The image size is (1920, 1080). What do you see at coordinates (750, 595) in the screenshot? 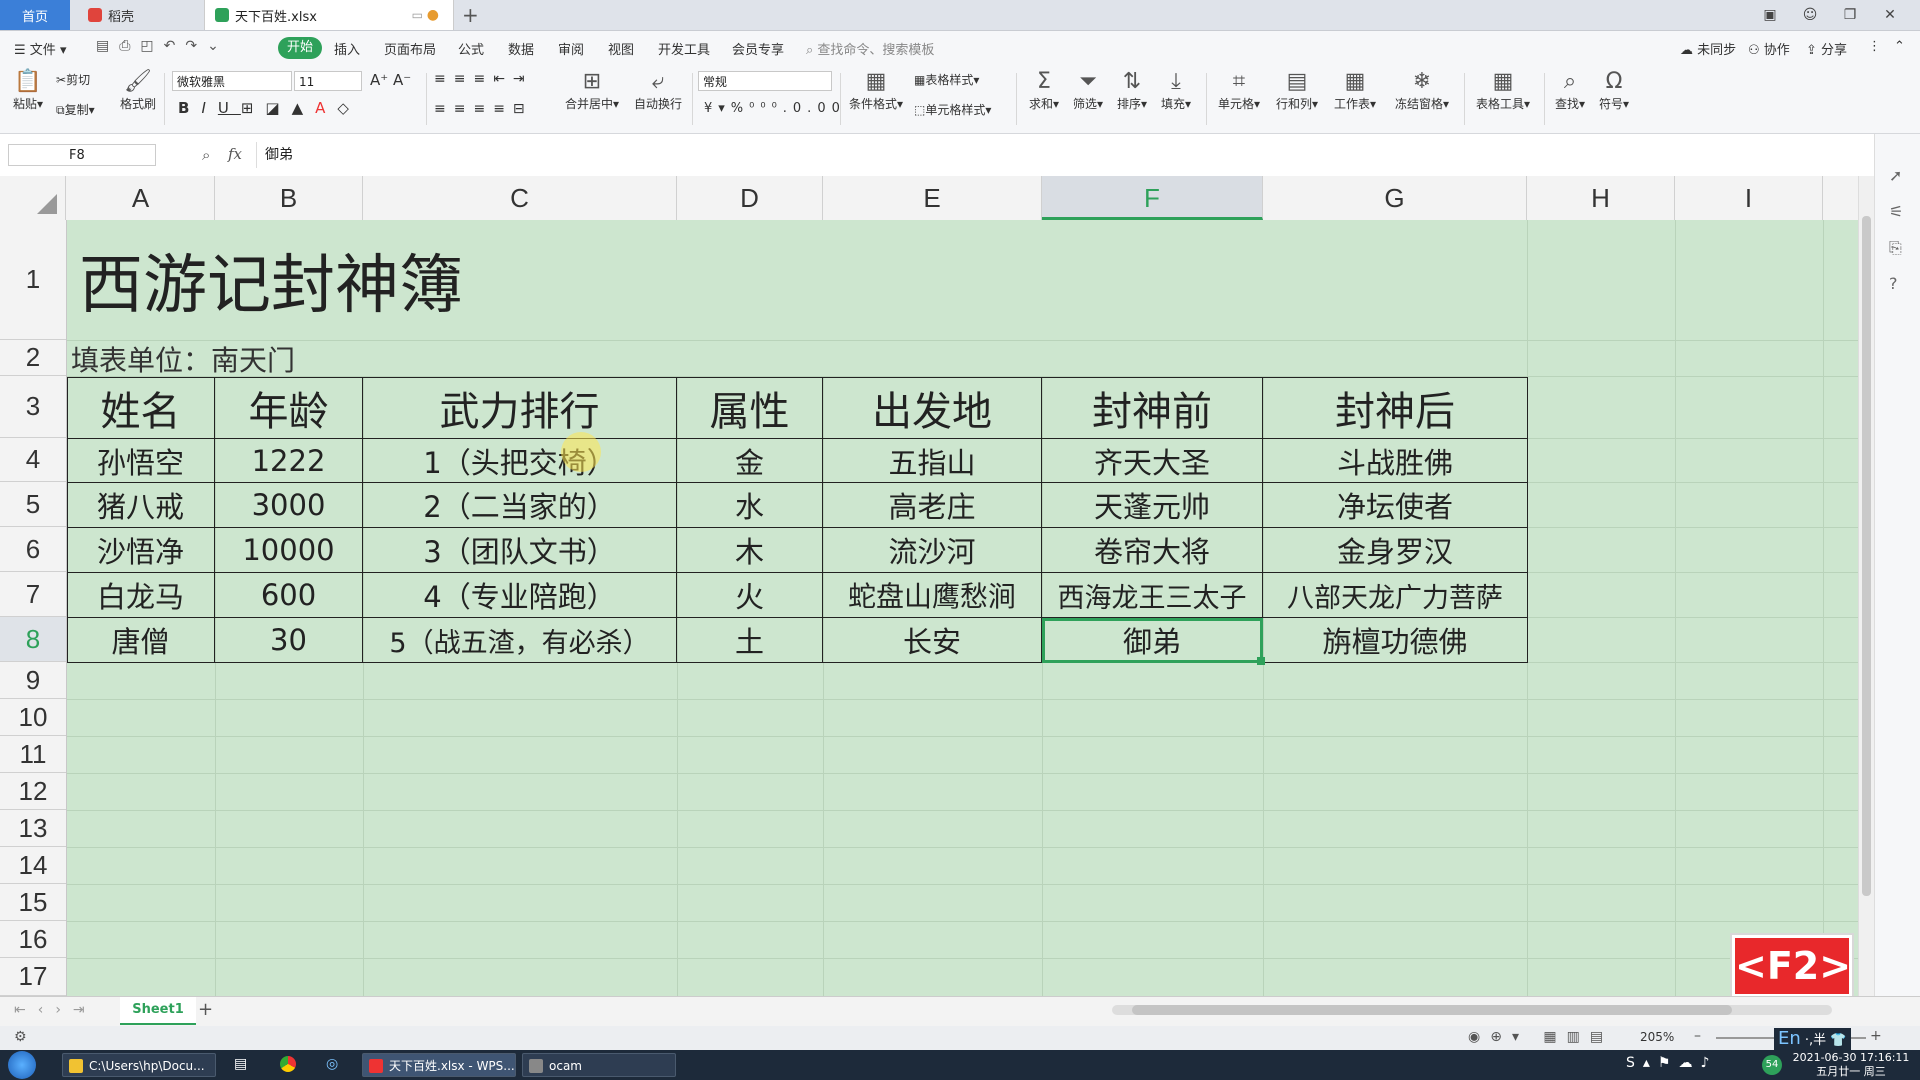
I see `table-cell: 火` at bounding box center [750, 595].